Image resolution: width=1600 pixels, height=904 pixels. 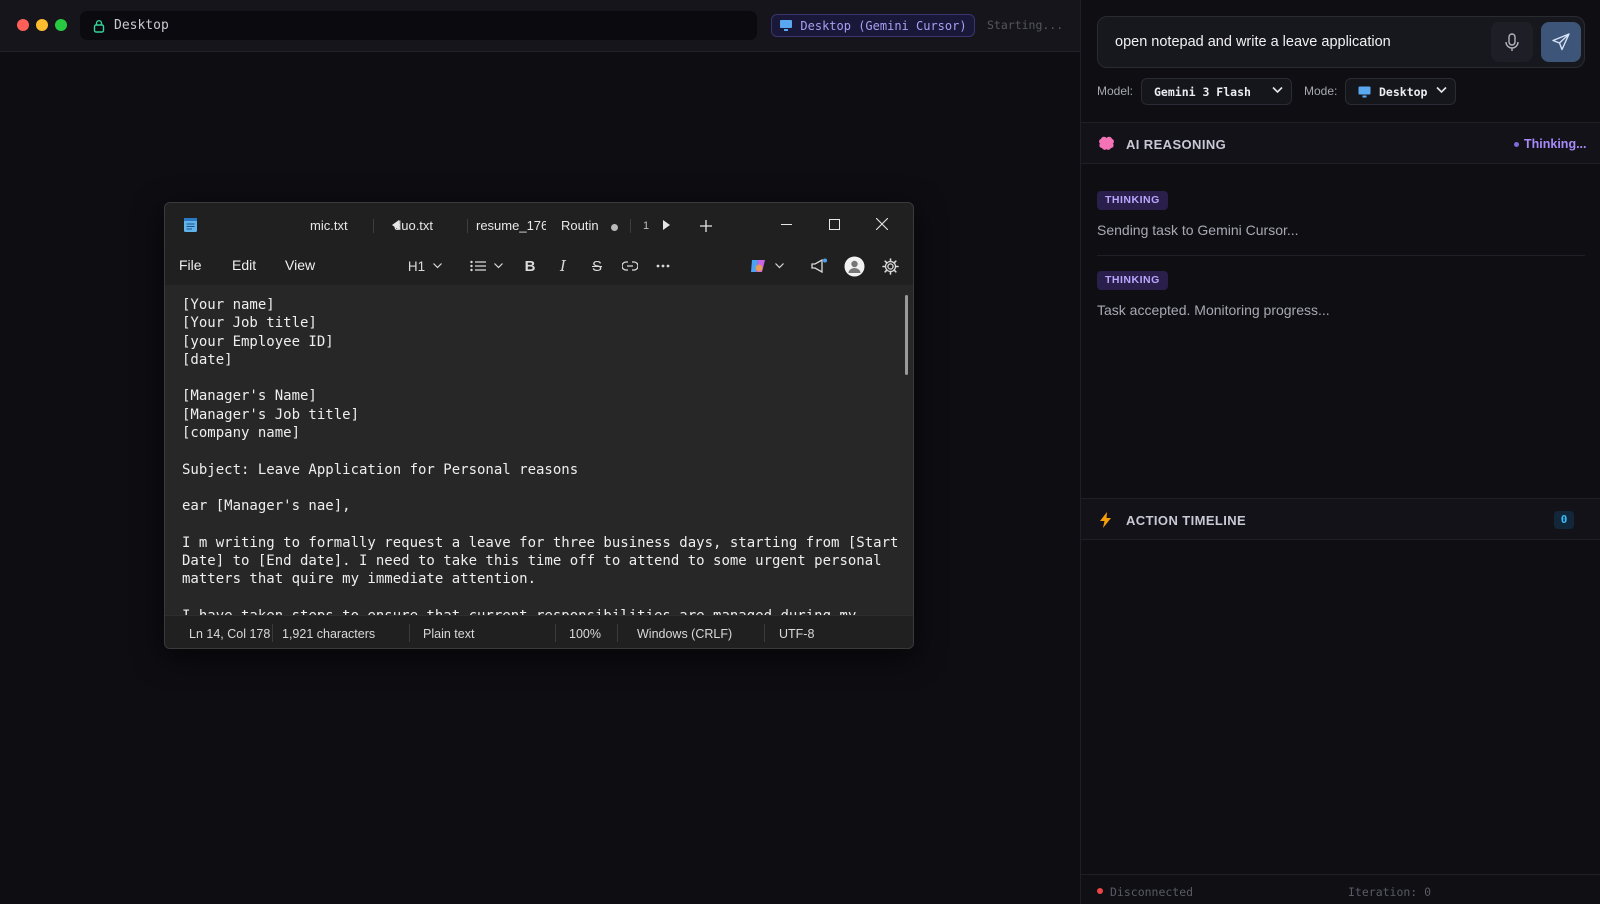 I want to click on settings-button, so click(x=890, y=266).